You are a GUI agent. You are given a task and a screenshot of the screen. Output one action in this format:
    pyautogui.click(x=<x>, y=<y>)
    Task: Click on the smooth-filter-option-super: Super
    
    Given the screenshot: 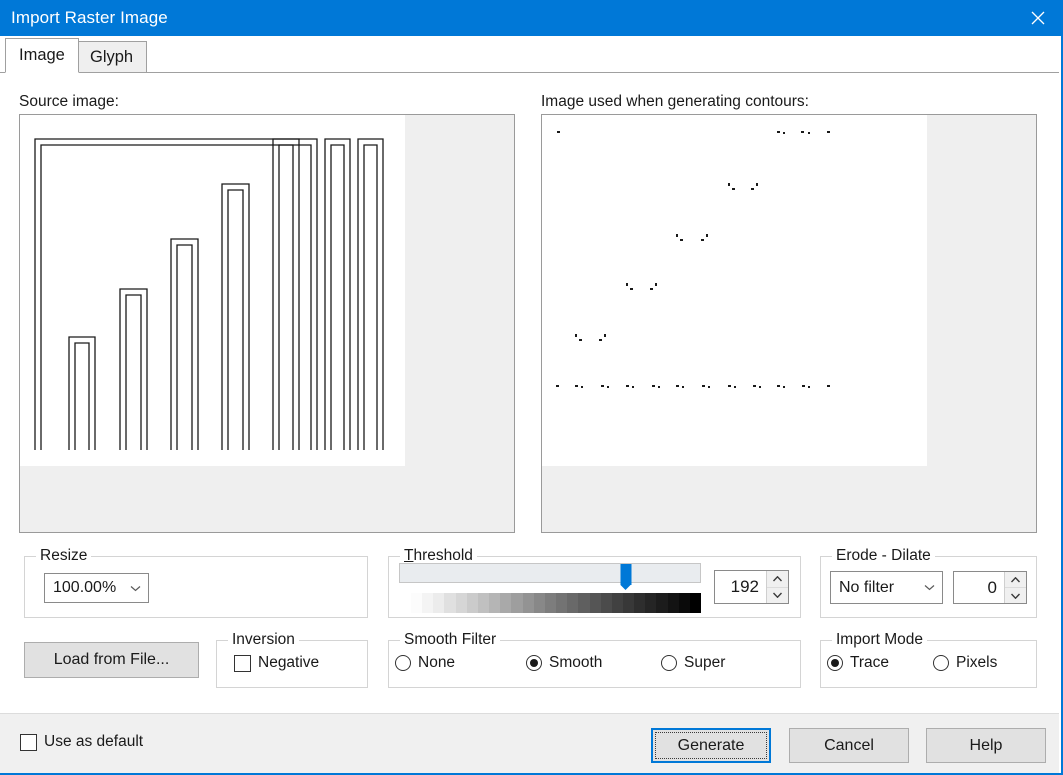 What is the action you would take?
    pyautogui.click(x=693, y=663)
    